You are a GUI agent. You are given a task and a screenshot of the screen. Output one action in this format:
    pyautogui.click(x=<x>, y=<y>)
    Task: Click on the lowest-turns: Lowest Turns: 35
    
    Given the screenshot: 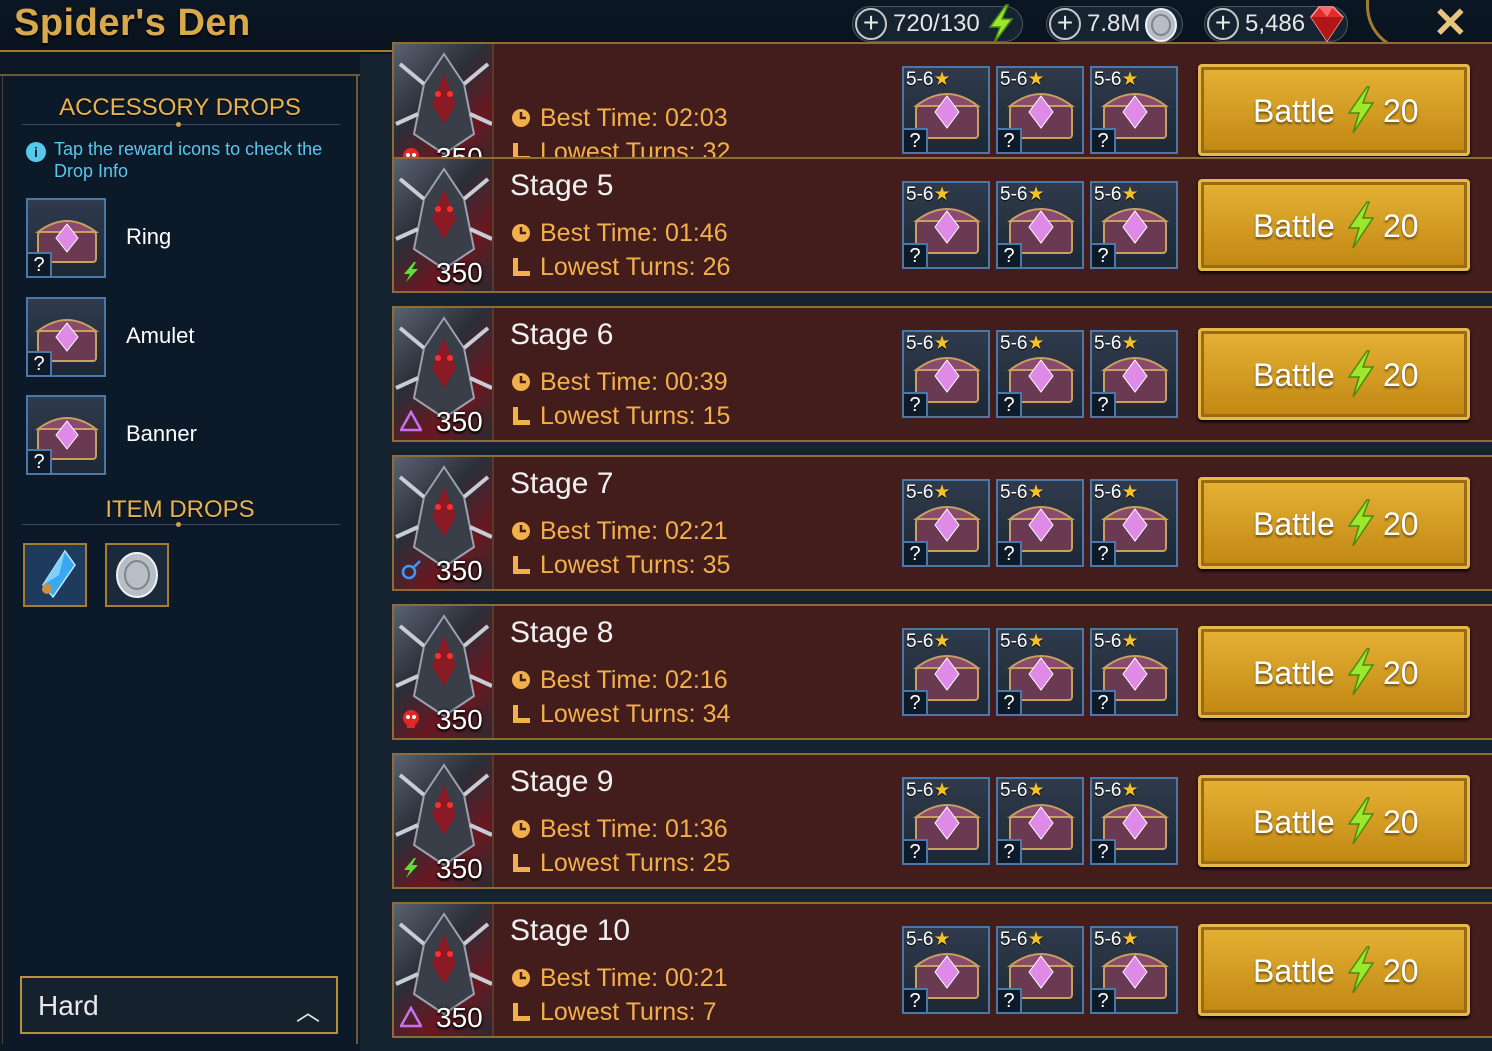 What is the action you would take?
    pyautogui.click(x=620, y=565)
    